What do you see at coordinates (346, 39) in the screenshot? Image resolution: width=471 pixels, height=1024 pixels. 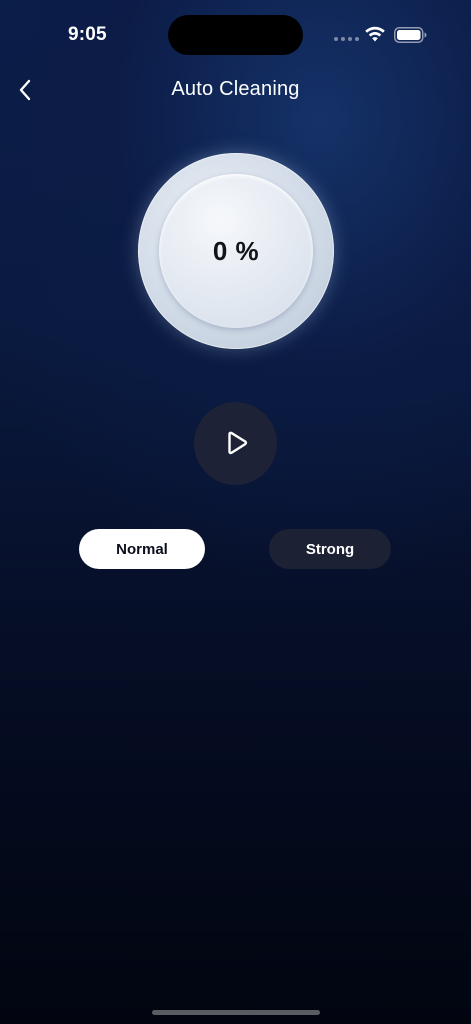 I see `cellular-dots-icon` at bounding box center [346, 39].